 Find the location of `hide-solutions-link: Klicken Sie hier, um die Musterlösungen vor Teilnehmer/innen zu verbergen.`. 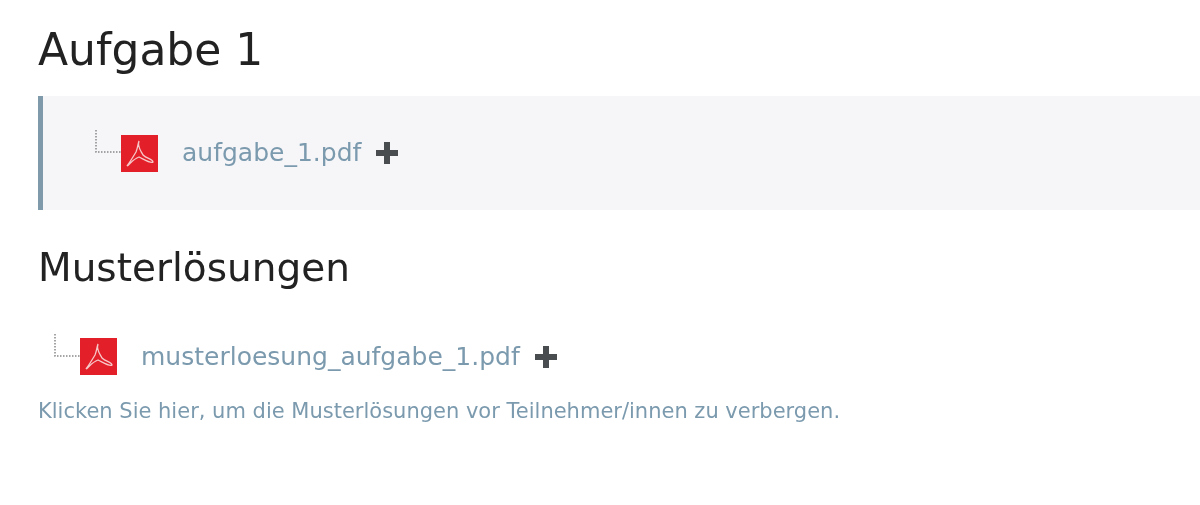

hide-solutions-link: Klicken Sie hier, um die Musterlösungen vor Teilnehmer/innen zu verbergen. is located at coordinates (619, 411).